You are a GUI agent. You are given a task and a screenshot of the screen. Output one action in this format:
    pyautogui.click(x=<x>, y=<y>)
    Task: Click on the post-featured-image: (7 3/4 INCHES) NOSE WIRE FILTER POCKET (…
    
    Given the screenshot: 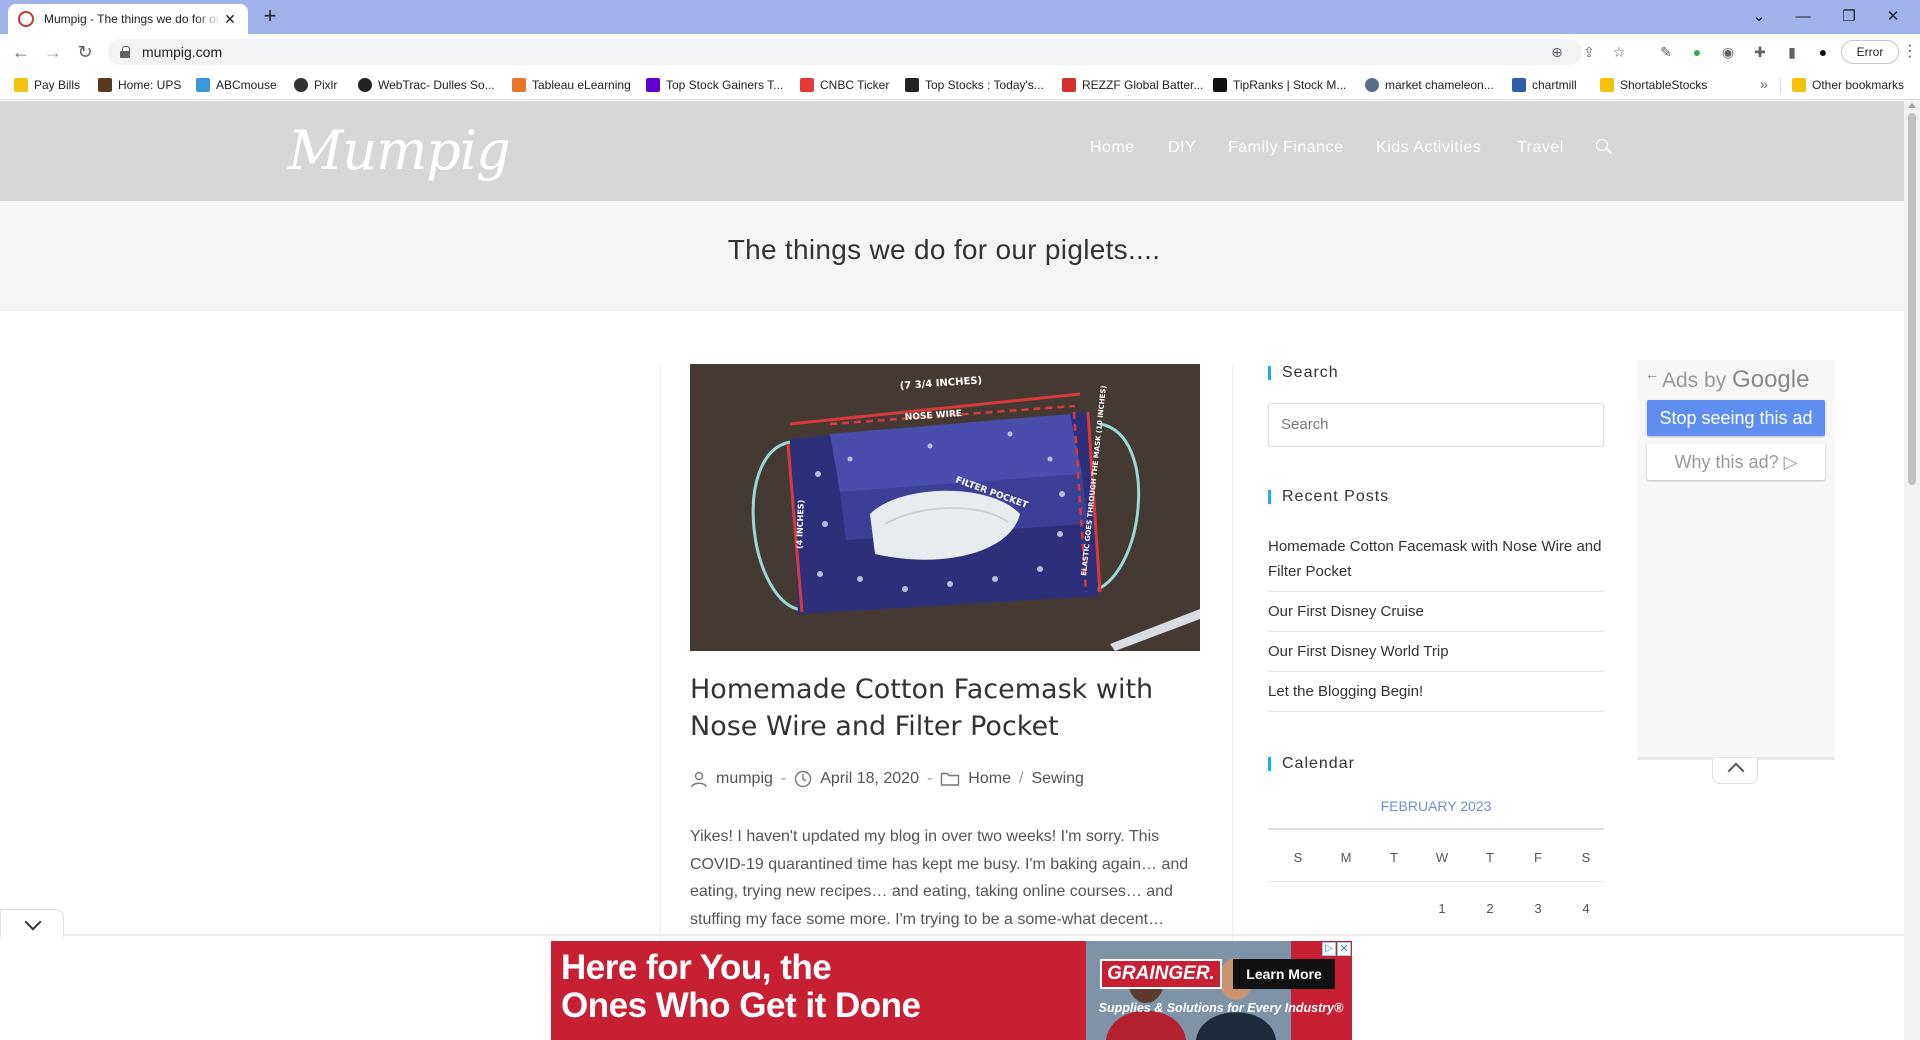 What is the action you would take?
    pyautogui.click(x=945, y=507)
    